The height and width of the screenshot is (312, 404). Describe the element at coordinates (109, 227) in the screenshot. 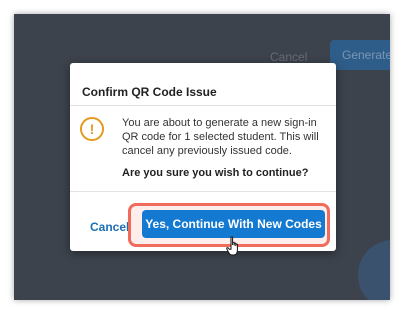

I see `cancel-button: Cancel` at that location.